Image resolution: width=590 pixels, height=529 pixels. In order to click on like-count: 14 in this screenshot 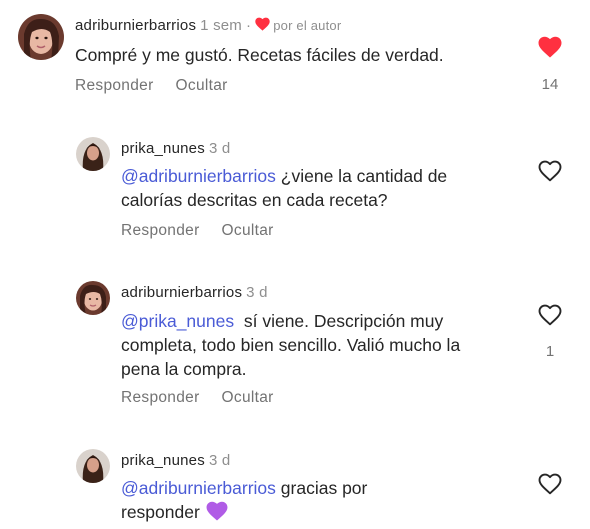, I will do `click(550, 84)`.